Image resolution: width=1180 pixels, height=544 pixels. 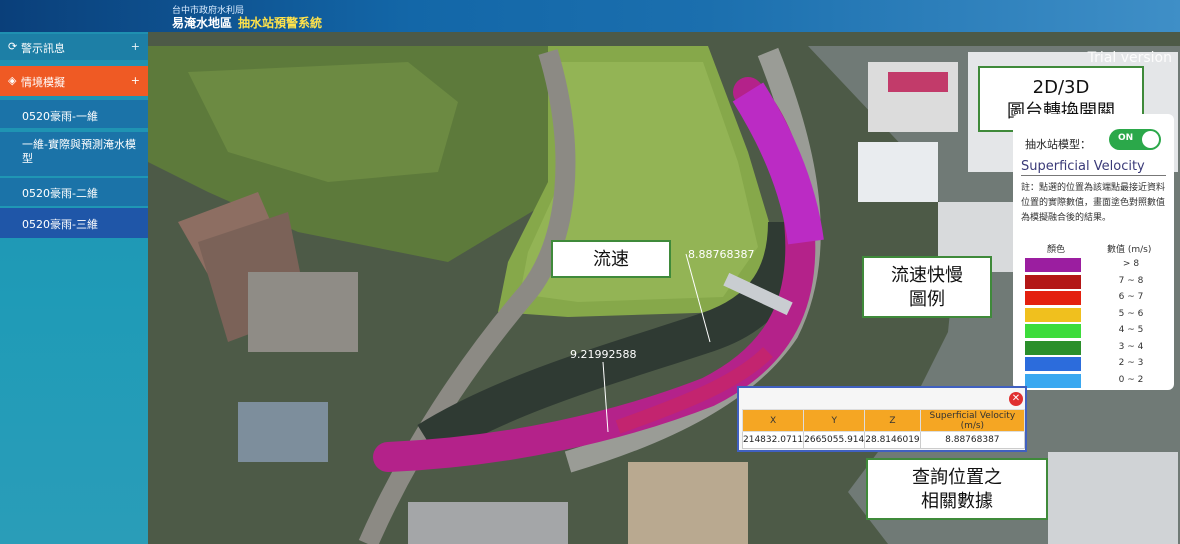 I want to click on col-header-y: Y, so click(x=834, y=420).